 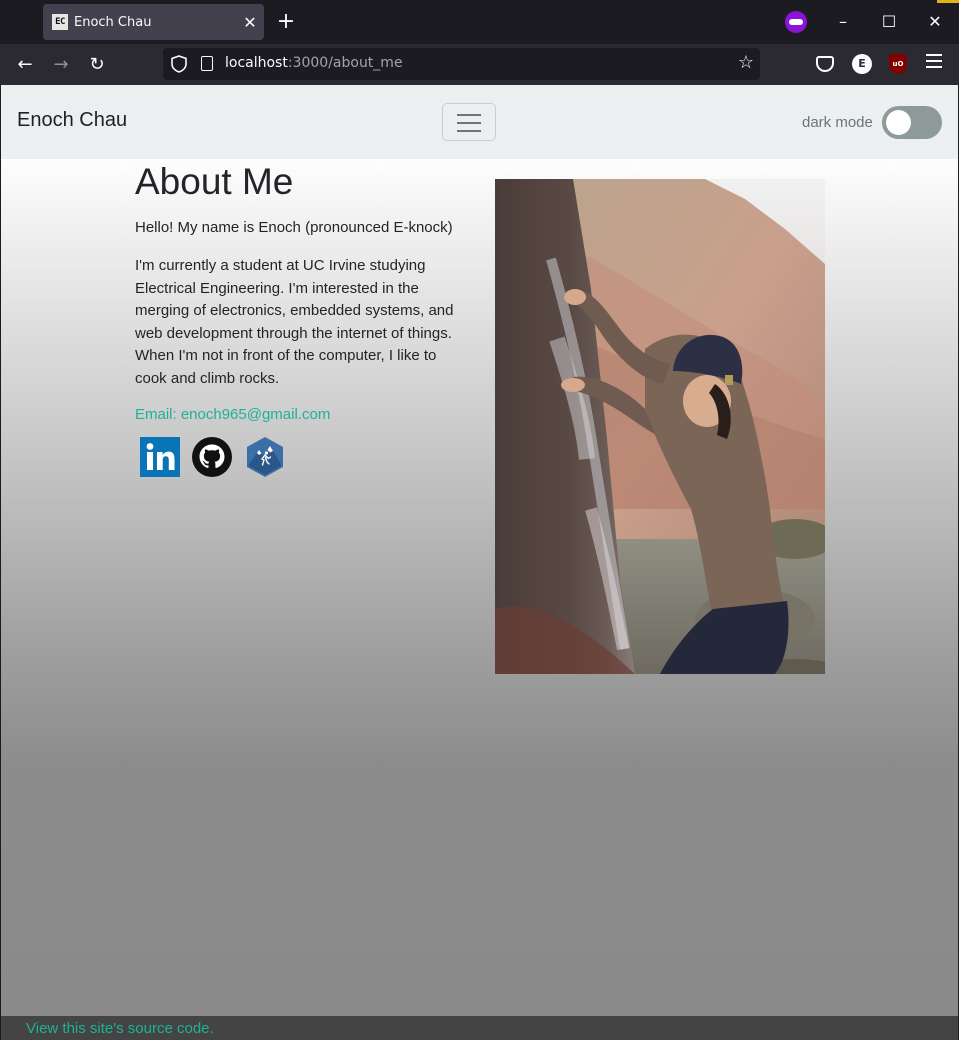 What do you see at coordinates (746, 62) in the screenshot?
I see `star-icon: ☆` at bounding box center [746, 62].